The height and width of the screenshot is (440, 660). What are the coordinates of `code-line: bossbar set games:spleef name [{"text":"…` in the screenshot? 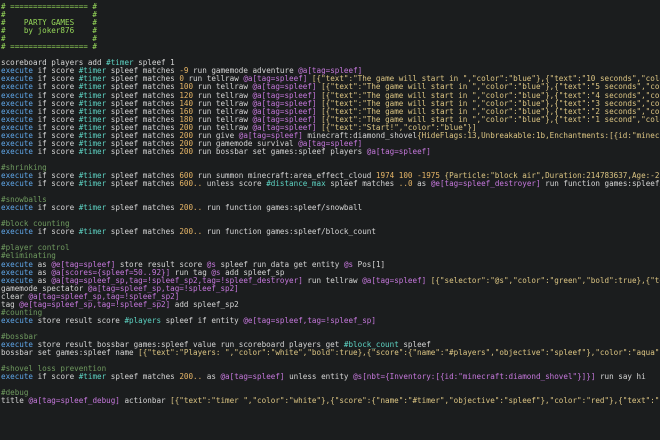 It's located at (330, 353).